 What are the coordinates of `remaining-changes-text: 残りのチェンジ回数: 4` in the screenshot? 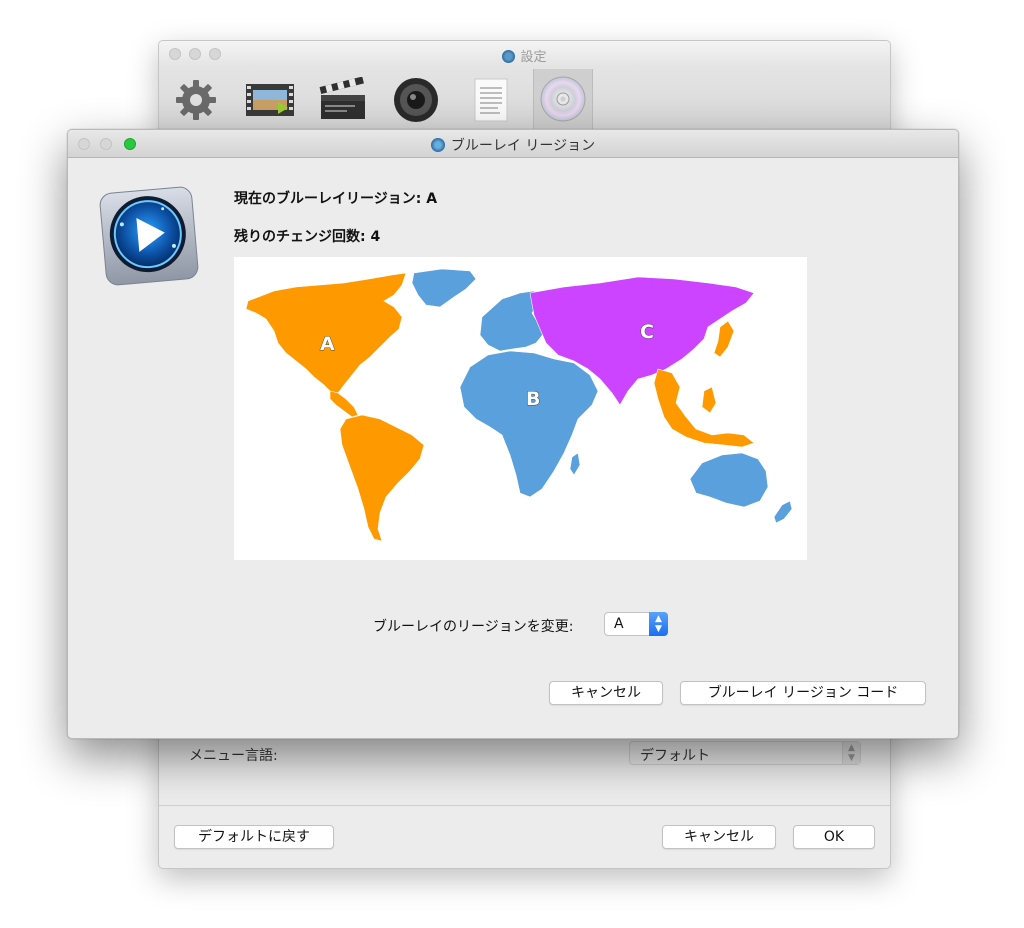 It's located at (307, 237).